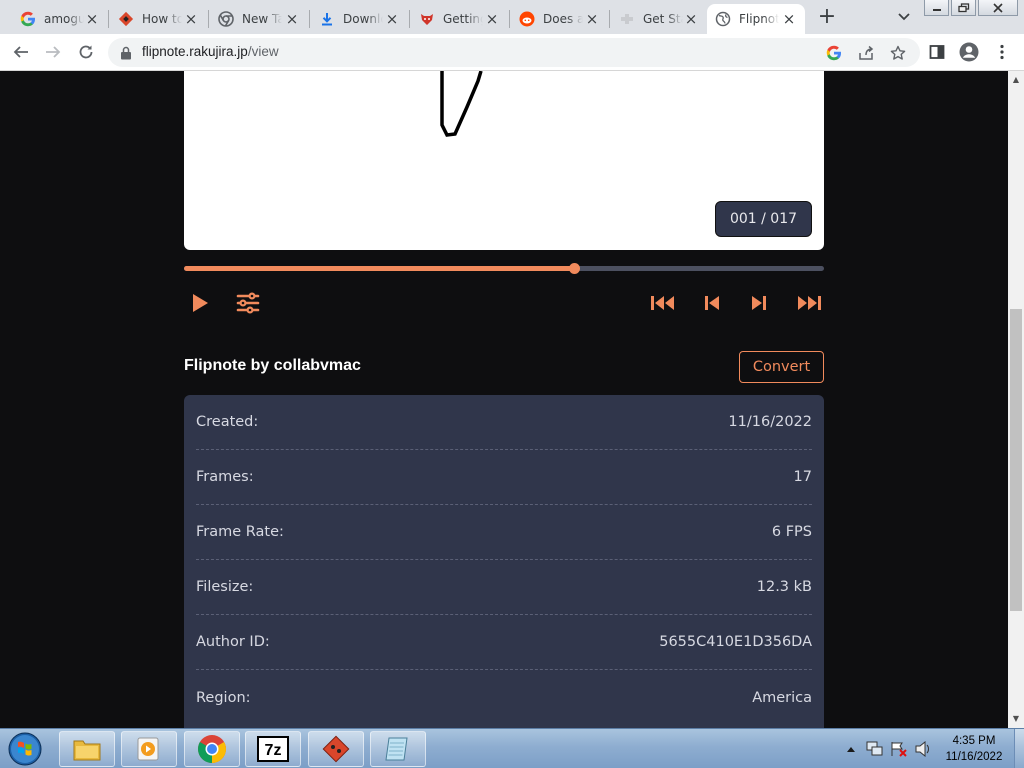  What do you see at coordinates (904, 17) in the screenshot?
I see `chevron-down-icon` at bounding box center [904, 17].